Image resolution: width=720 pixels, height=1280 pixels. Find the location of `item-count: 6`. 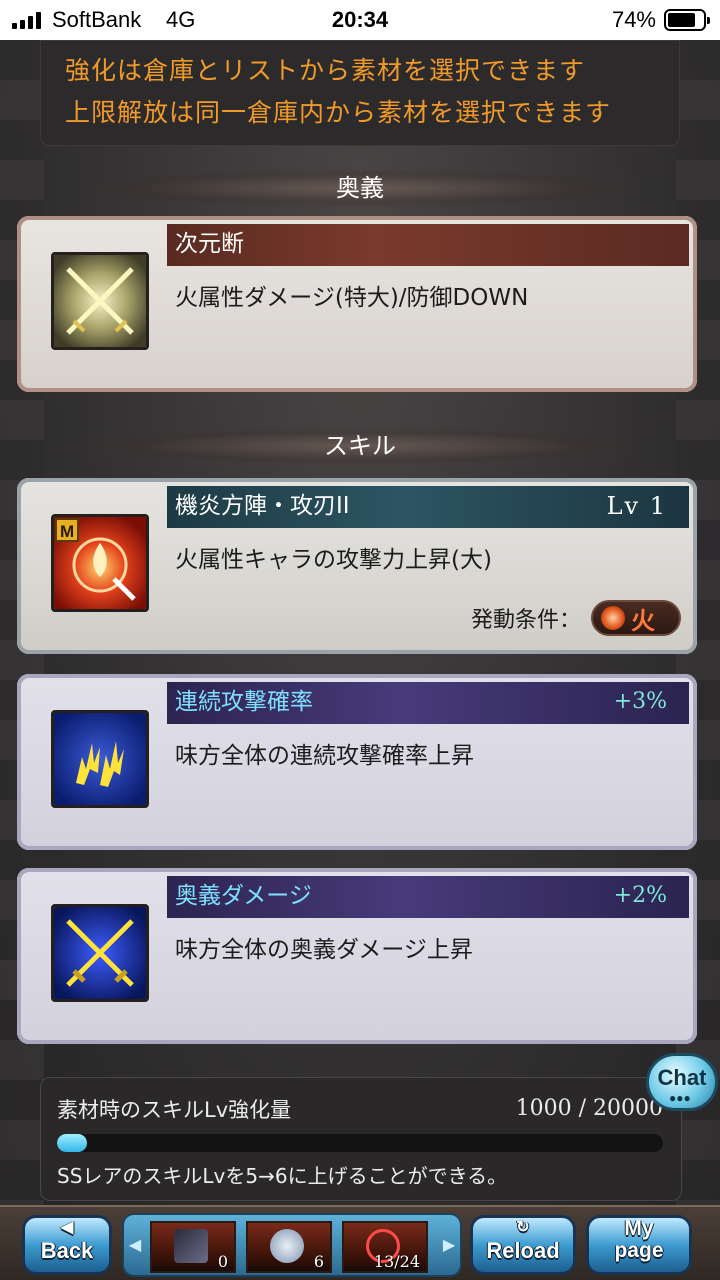

item-count: 6 is located at coordinates (318, 1261).